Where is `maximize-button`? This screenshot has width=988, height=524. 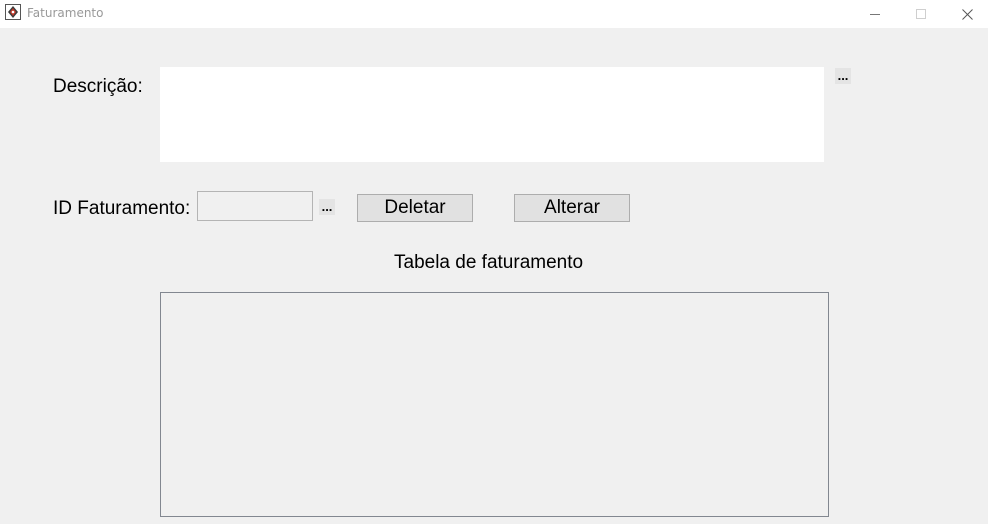 maximize-button is located at coordinates (921, 14).